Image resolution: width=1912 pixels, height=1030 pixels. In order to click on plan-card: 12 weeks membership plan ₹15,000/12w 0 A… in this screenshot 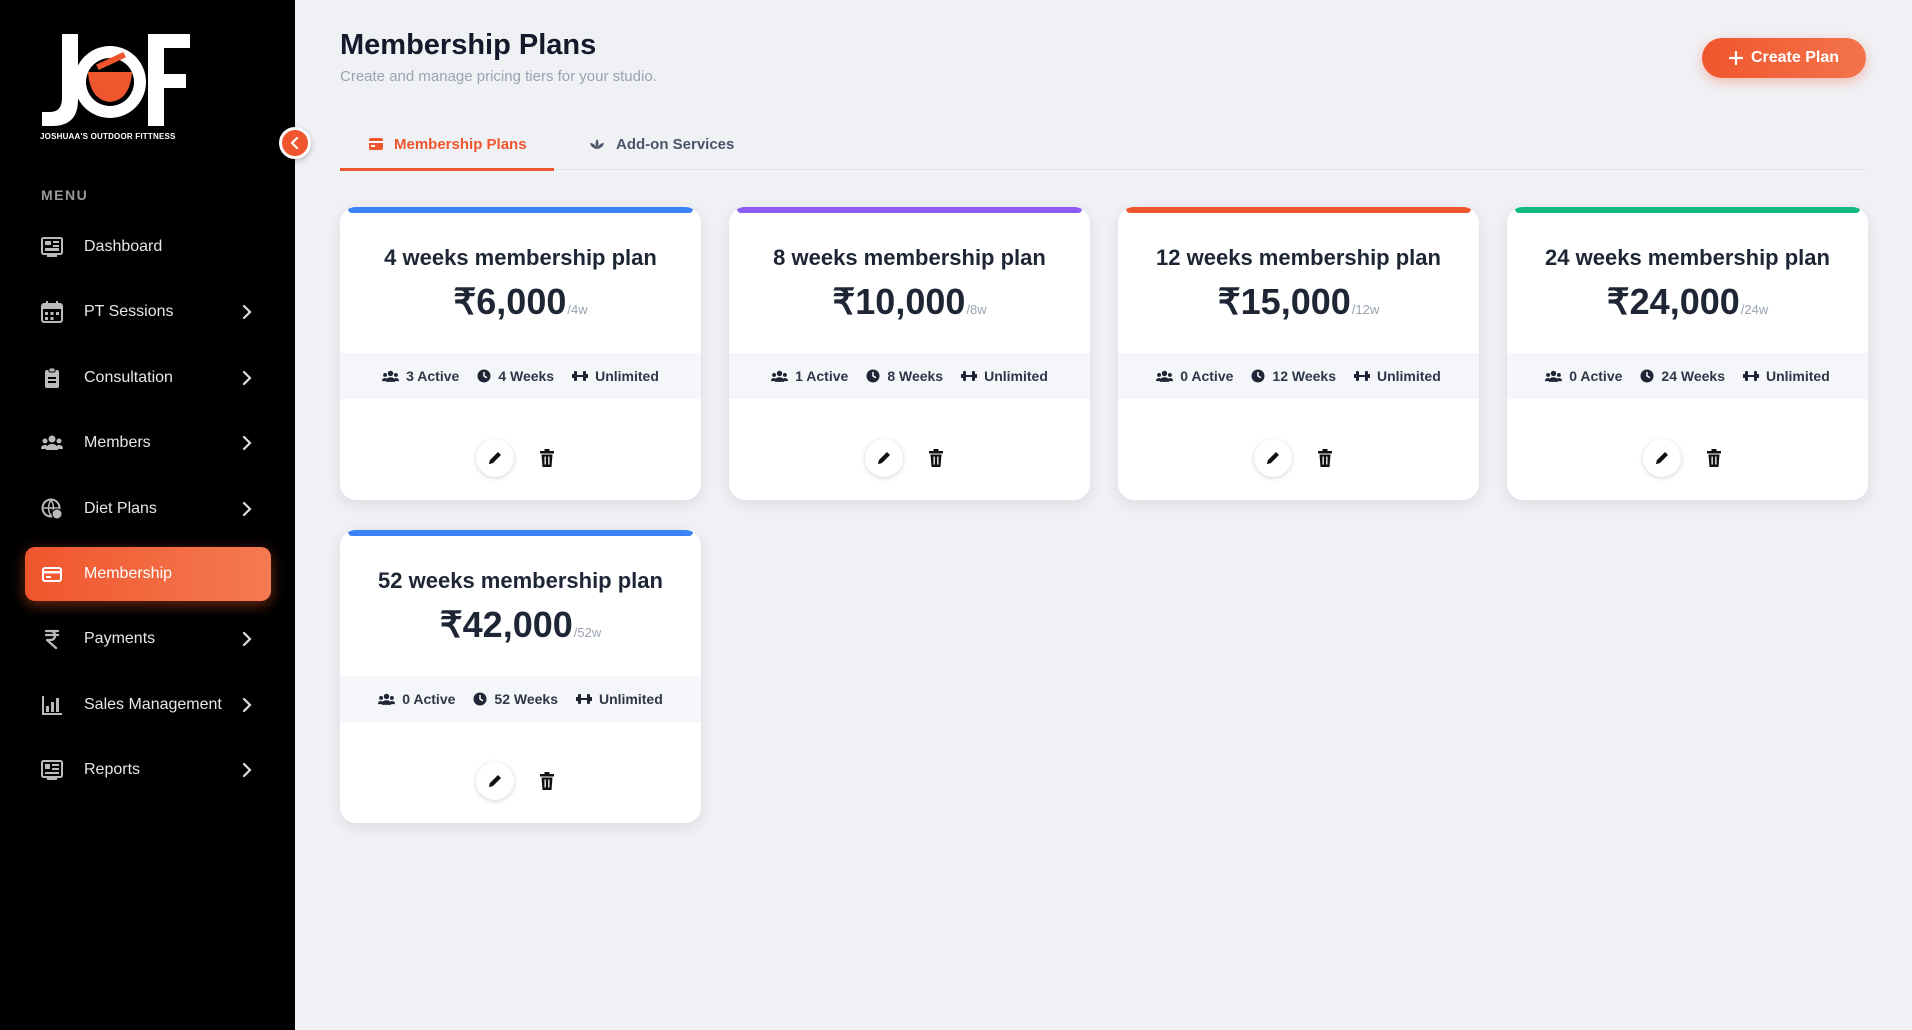, I will do `click(1298, 353)`.